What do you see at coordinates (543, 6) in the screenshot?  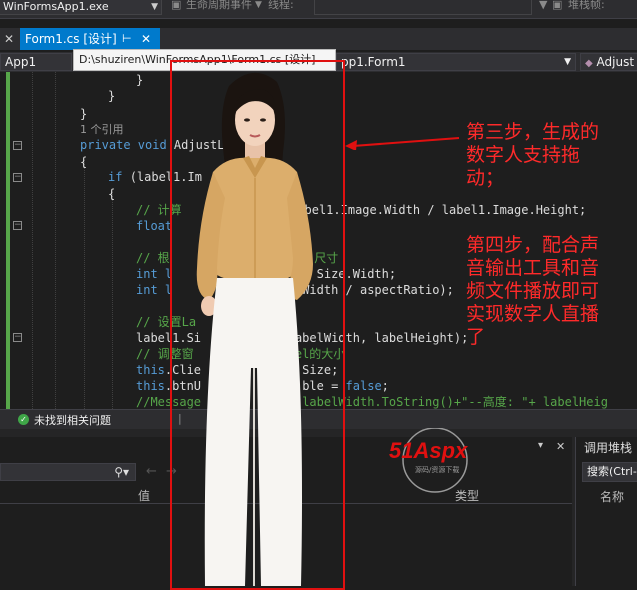 I see `filter-icon: ▼` at bounding box center [543, 6].